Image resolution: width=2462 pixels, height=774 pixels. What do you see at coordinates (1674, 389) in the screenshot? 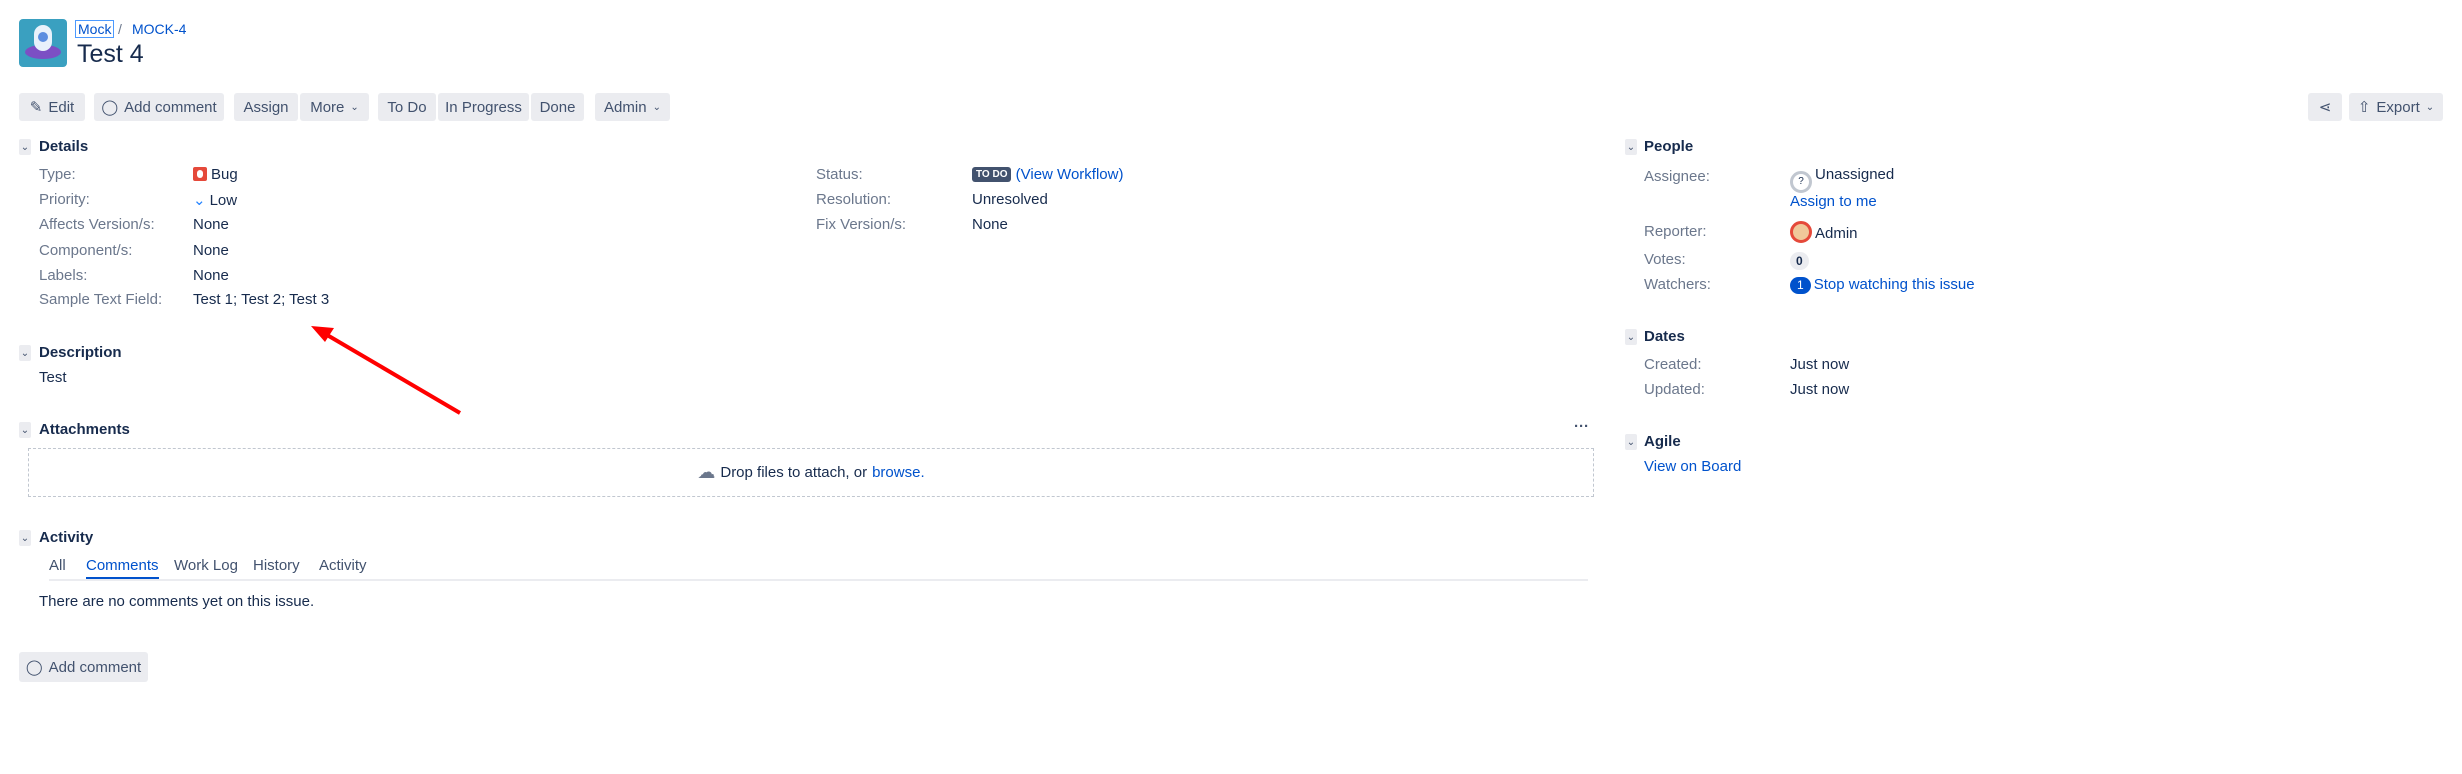
I see `updated-label: Updated:` at bounding box center [1674, 389].